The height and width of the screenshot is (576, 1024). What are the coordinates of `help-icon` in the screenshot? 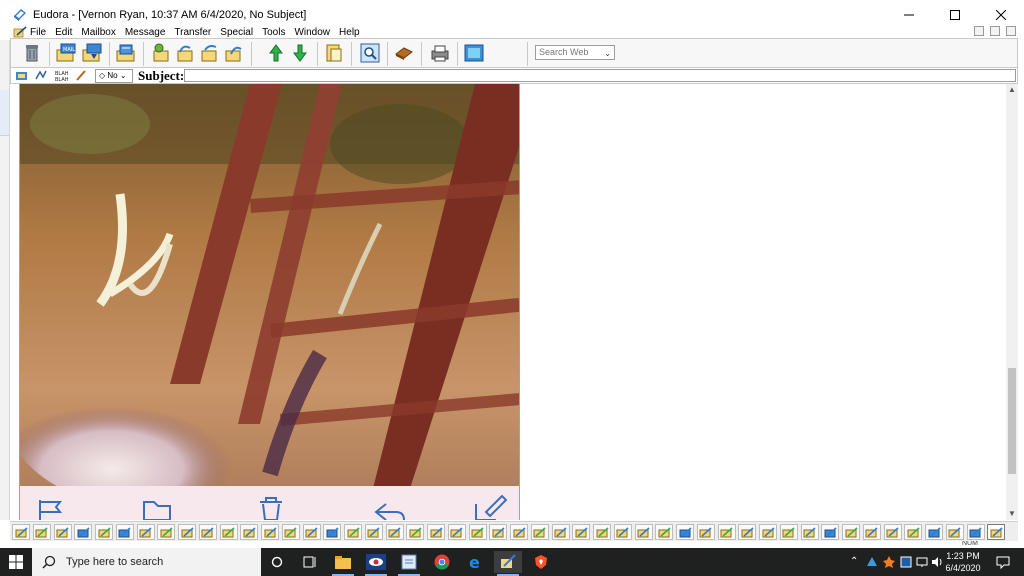 It's located at (474, 53).